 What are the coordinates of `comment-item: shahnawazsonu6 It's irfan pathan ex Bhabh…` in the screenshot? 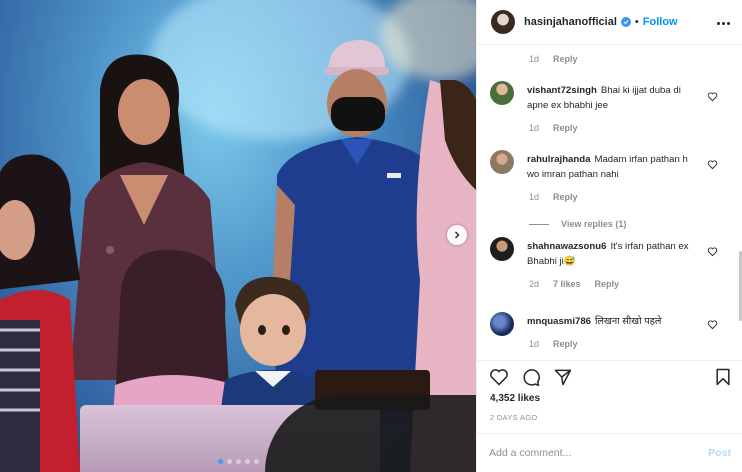 It's located at (603, 253).